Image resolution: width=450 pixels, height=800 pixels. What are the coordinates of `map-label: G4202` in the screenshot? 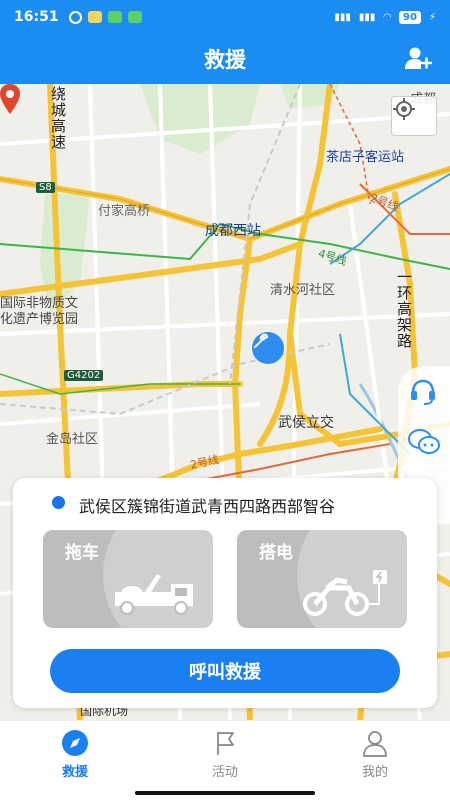 It's located at (84, 375).